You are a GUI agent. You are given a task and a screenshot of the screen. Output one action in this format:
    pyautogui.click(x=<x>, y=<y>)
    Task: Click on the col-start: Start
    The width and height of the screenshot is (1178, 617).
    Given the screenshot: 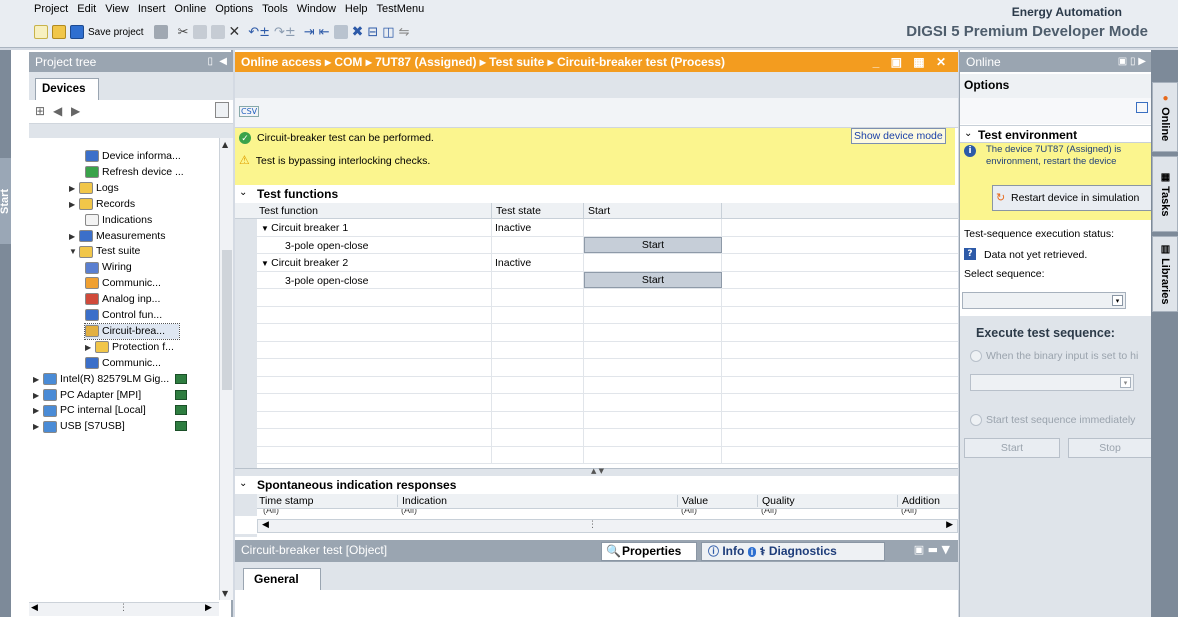 What is the action you would take?
    pyautogui.click(x=598, y=211)
    